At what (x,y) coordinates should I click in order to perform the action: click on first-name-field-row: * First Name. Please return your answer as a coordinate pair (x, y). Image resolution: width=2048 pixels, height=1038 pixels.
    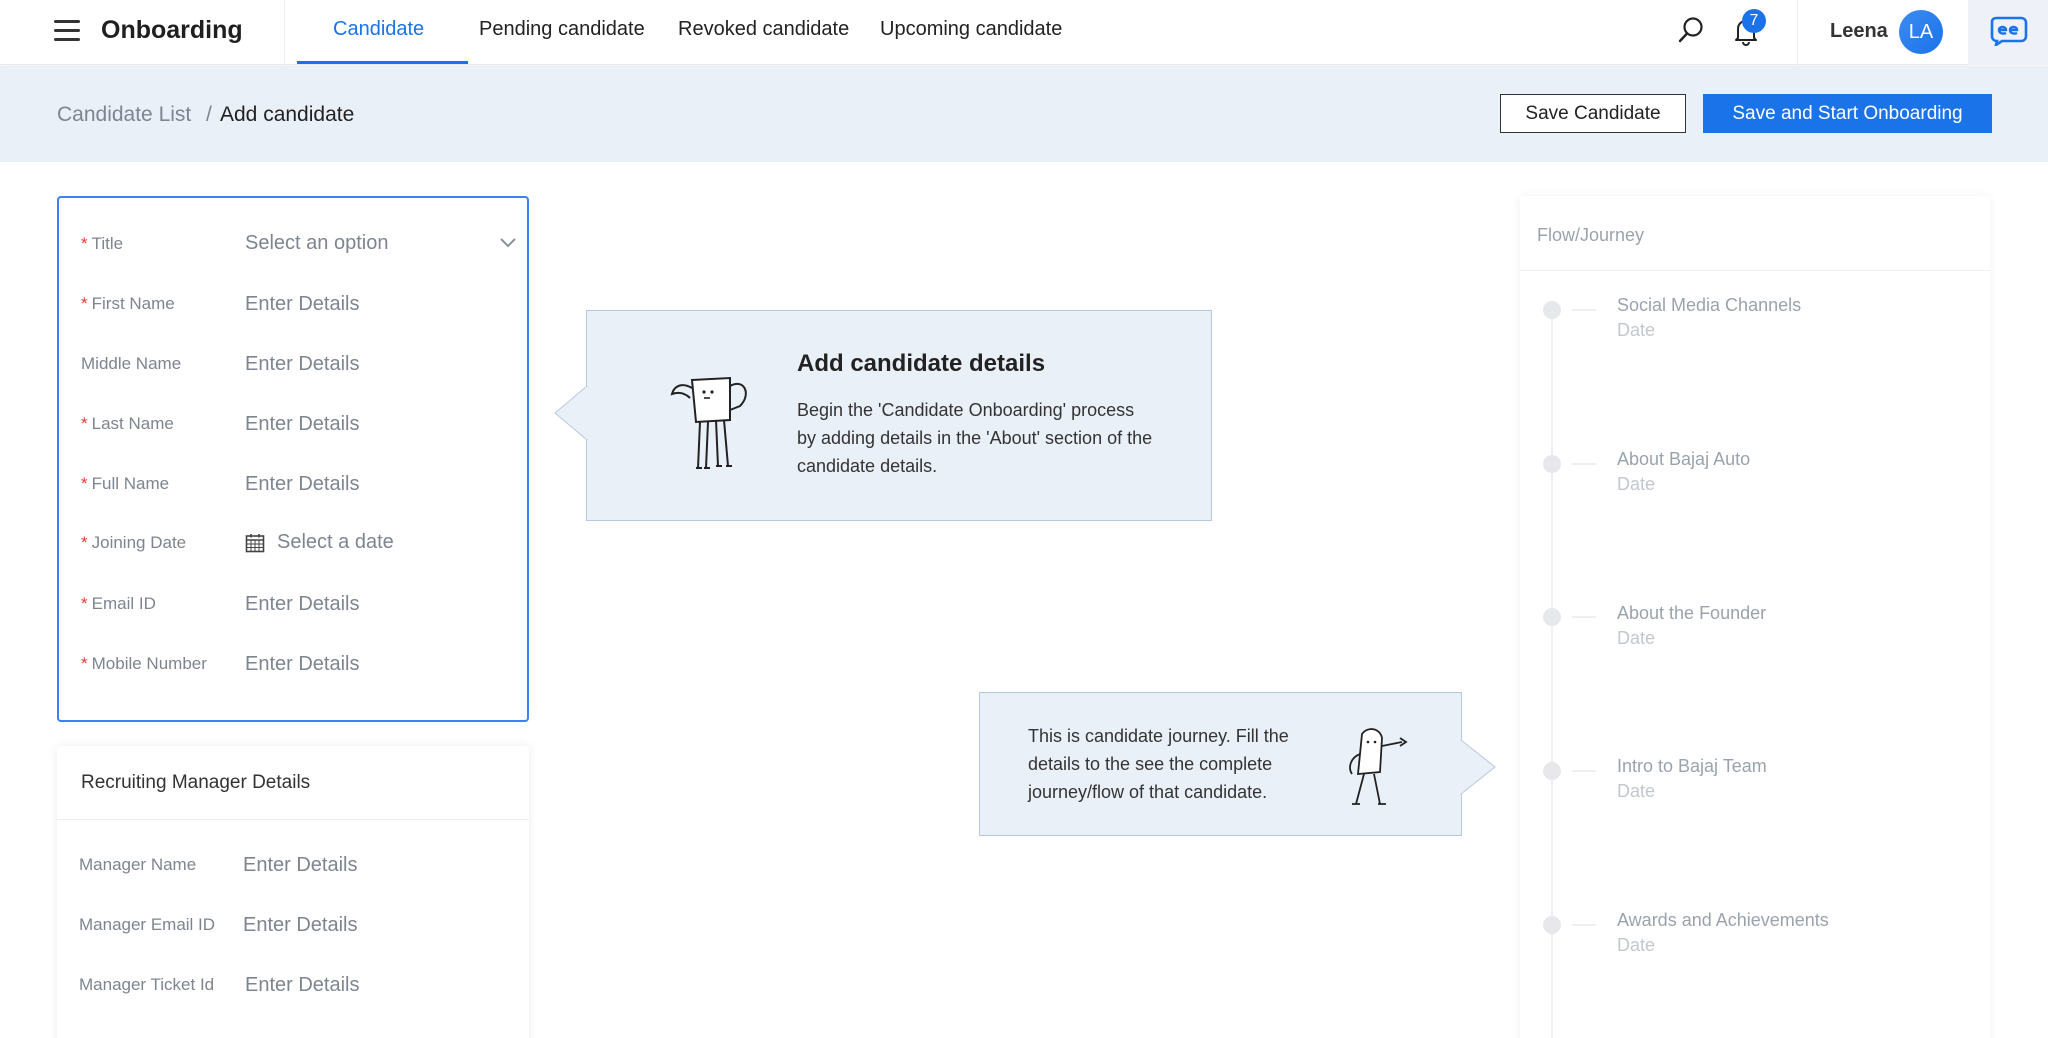
    Looking at the image, I should click on (301, 306).